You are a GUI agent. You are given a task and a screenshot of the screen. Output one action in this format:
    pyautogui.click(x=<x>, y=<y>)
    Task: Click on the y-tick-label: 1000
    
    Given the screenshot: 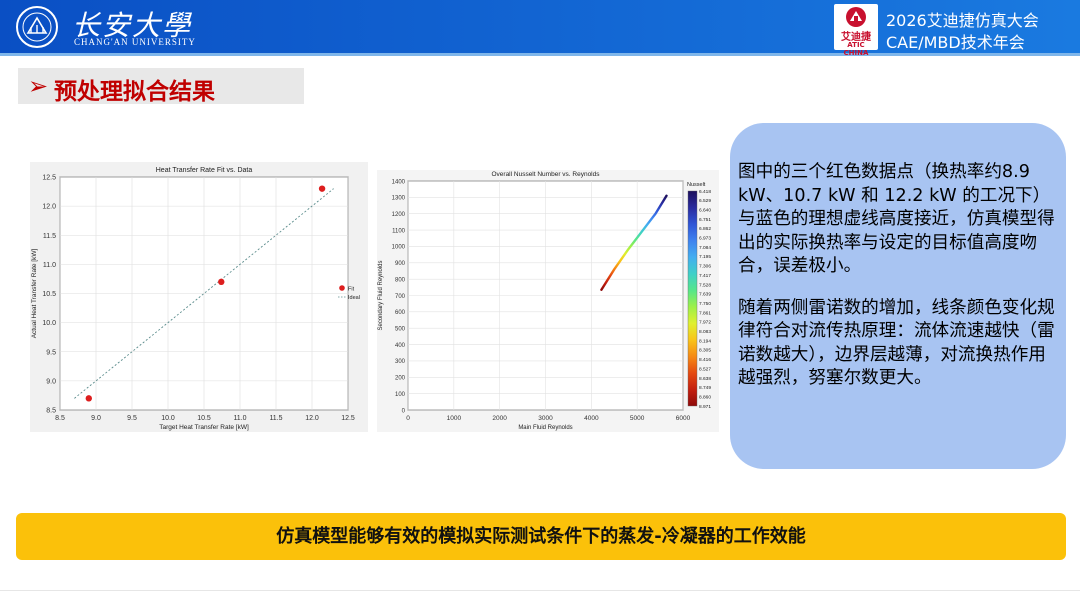 What is the action you would take?
    pyautogui.click(x=399, y=248)
    